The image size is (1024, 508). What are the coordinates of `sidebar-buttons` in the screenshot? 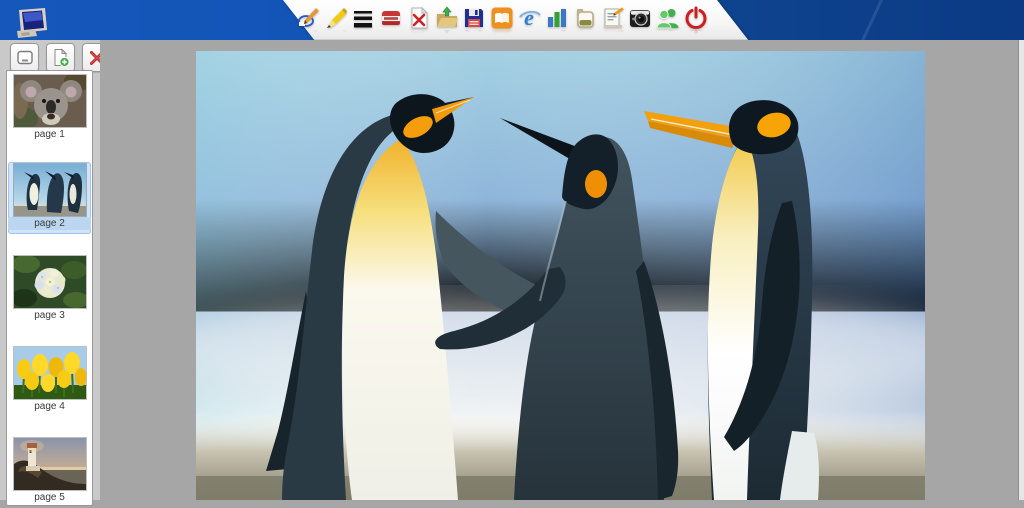 It's located at (60, 57).